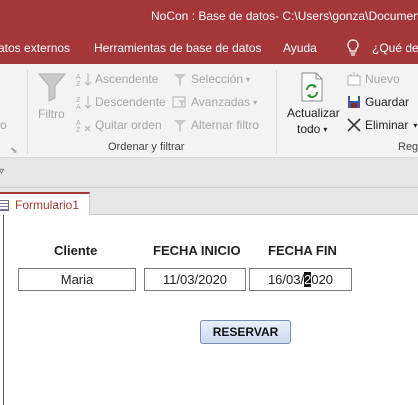 The image size is (418, 405). What do you see at coordinates (313, 113) in the screenshot?
I see `refresh-label-line1: Actualizar` at bounding box center [313, 113].